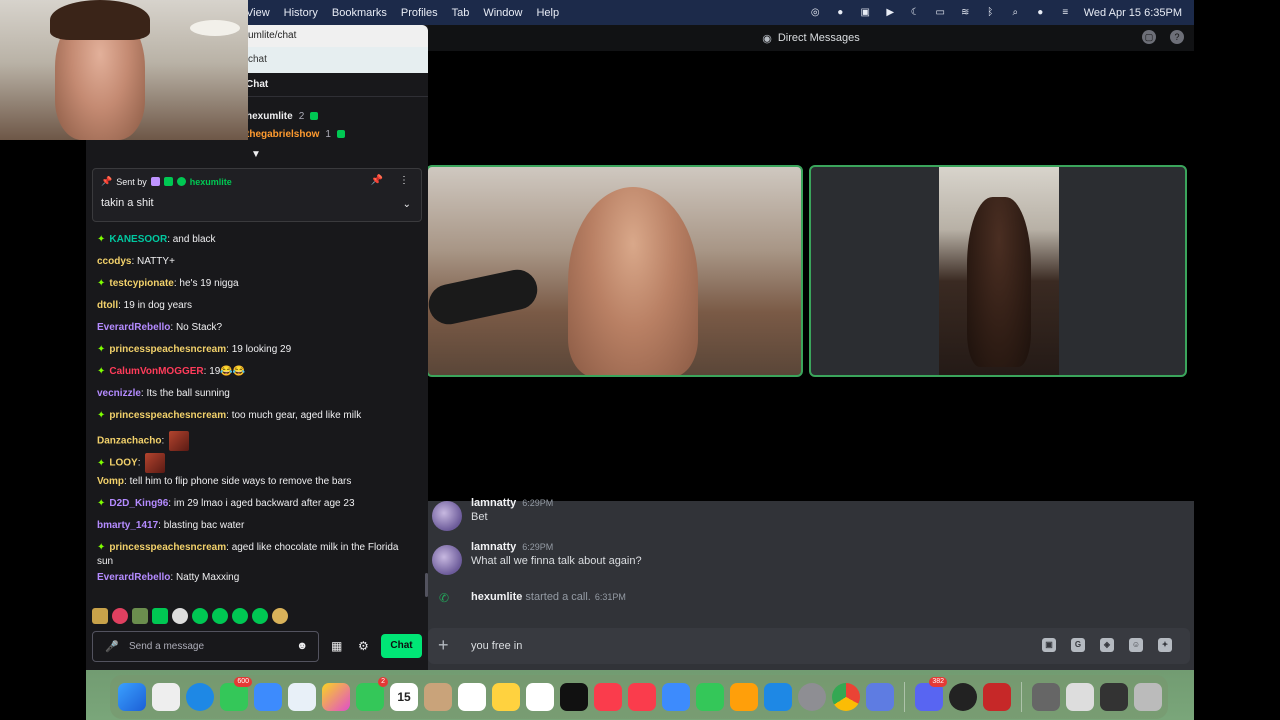  I want to click on emoji-icon: ☺, so click(1136, 645).